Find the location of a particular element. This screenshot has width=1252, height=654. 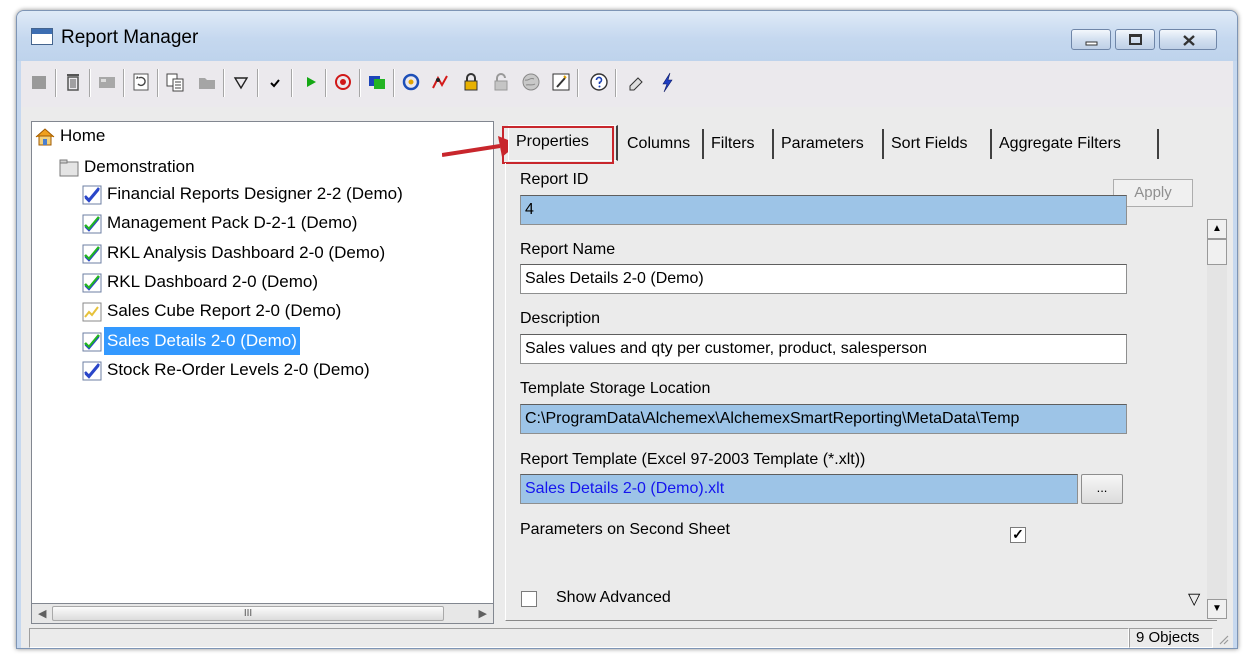

new-report-button is located at coordinates (39, 82).